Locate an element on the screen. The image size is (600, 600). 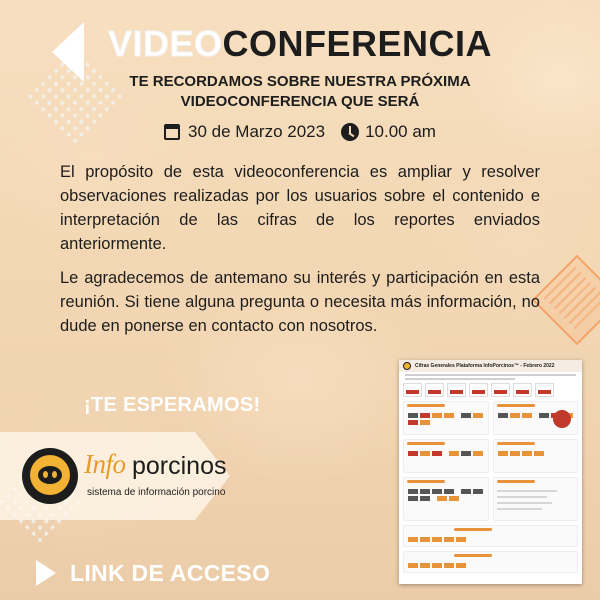
pig-logo-snout is located at coordinates (50, 475).